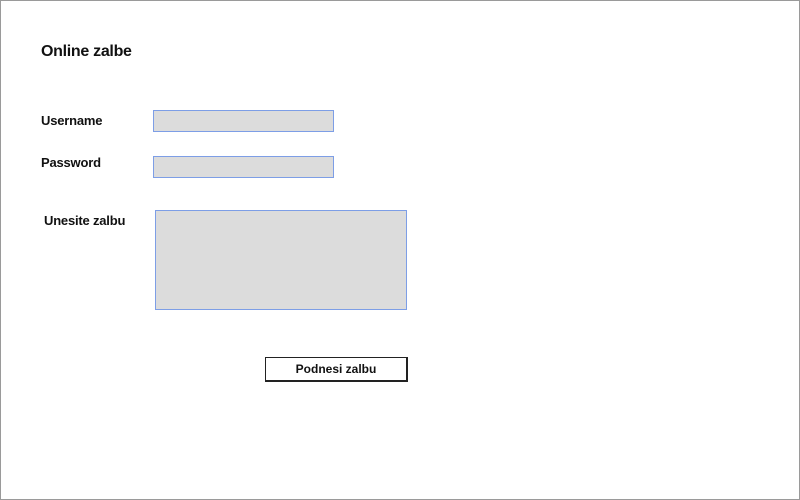  I want to click on page-title: Online zalbe, so click(86, 51).